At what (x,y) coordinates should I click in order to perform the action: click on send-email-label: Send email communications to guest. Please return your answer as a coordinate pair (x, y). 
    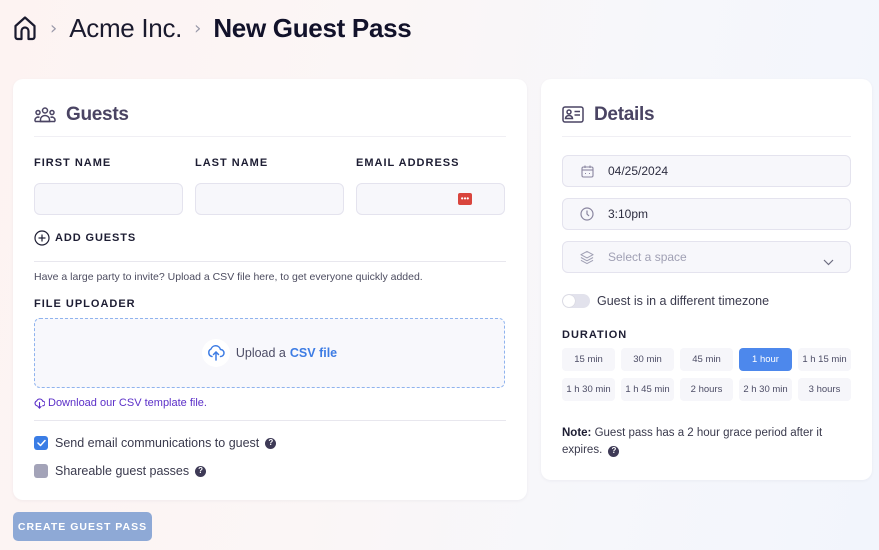
    Looking at the image, I should click on (157, 443).